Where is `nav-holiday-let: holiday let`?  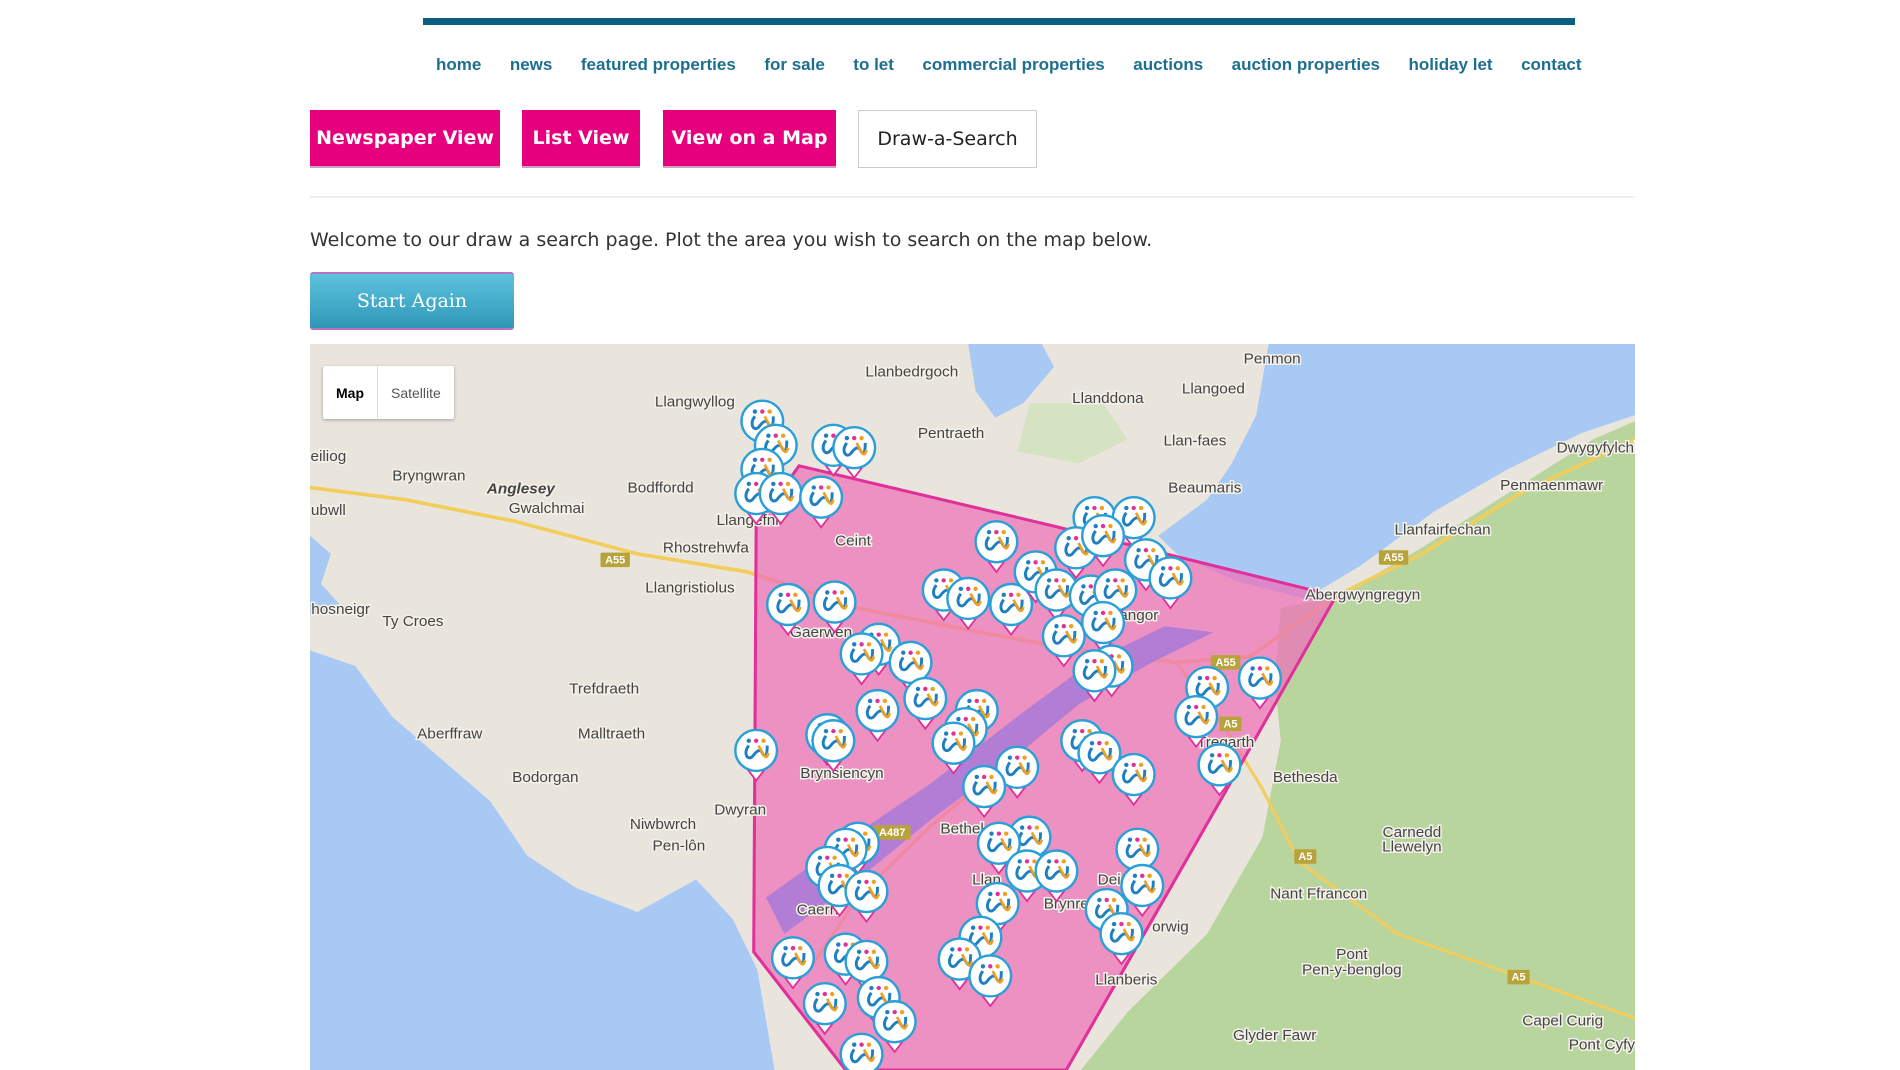 nav-holiday-let: holiday let is located at coordinates (1450, 65).